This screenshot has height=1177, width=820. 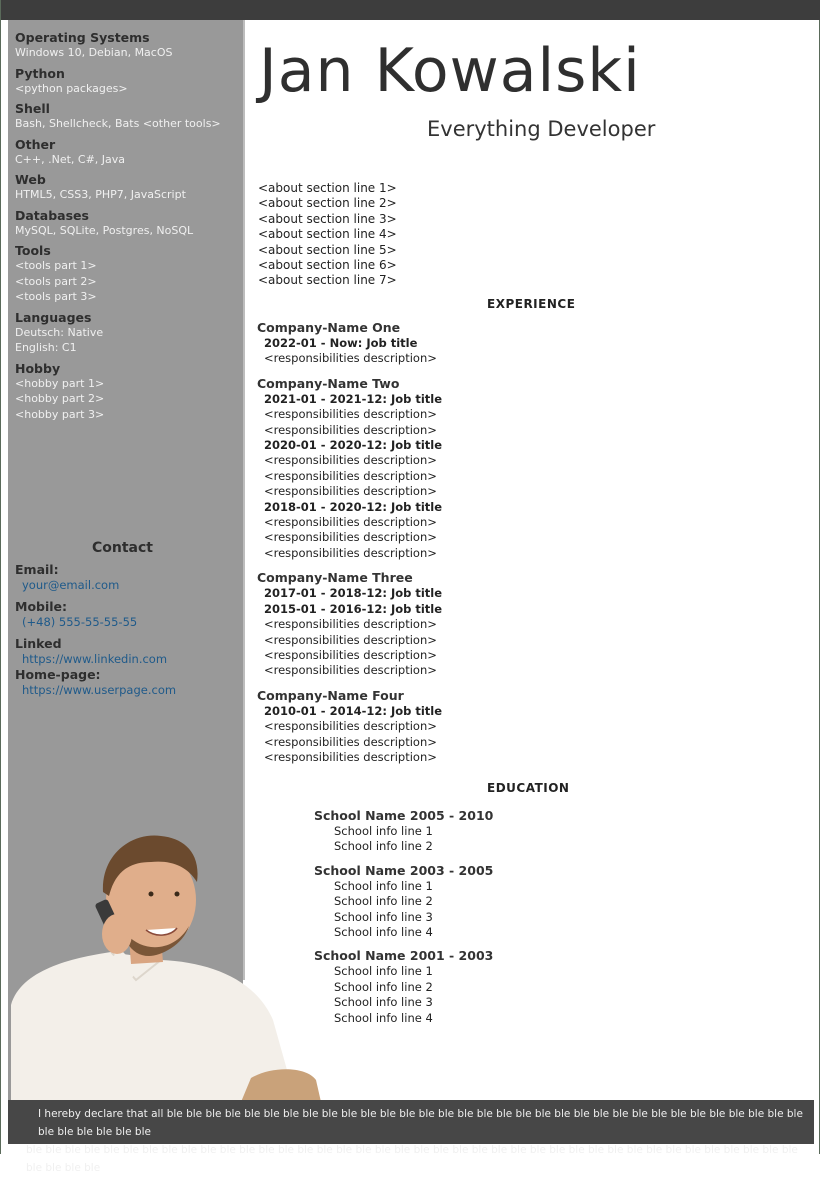 I want to click on school-name: School Name 2005 - 2010, so click(x=404, y=815).